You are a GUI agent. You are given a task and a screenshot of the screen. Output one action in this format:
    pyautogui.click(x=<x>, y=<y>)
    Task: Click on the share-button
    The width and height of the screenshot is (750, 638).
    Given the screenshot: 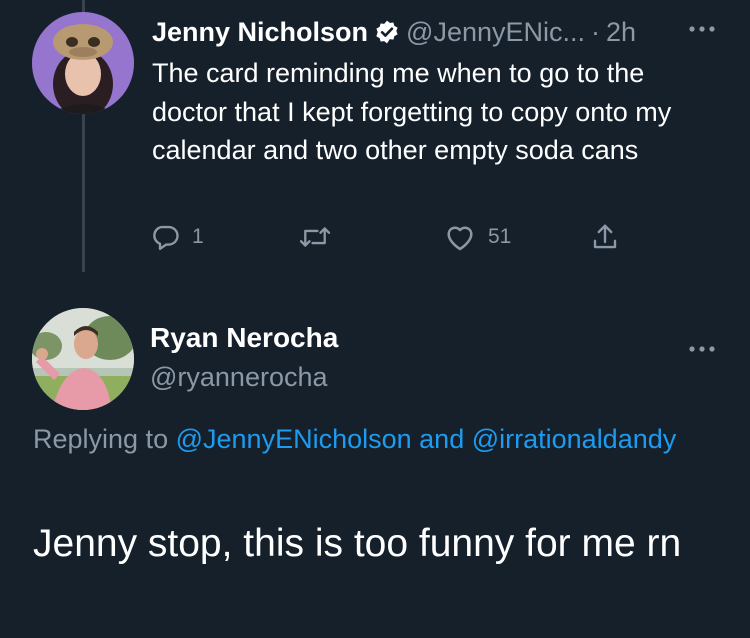 What is the action you would take?
    pyautogui.click(x=605, y=237)
    